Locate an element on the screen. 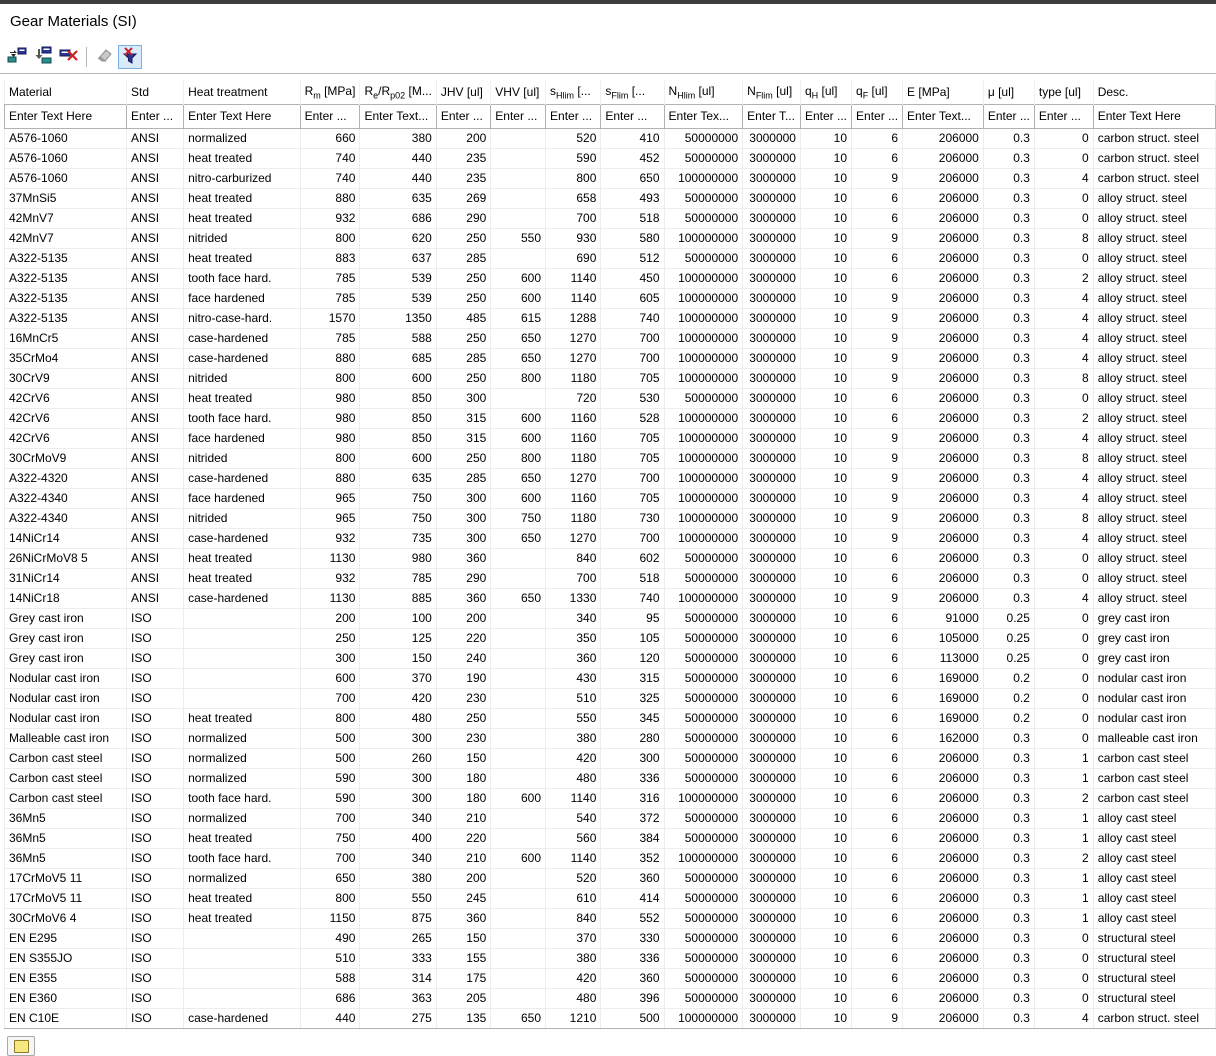 The height and width of the screenshot is (1056, 1216). cell-jhv: 315 is located at coordinates (464, 418).